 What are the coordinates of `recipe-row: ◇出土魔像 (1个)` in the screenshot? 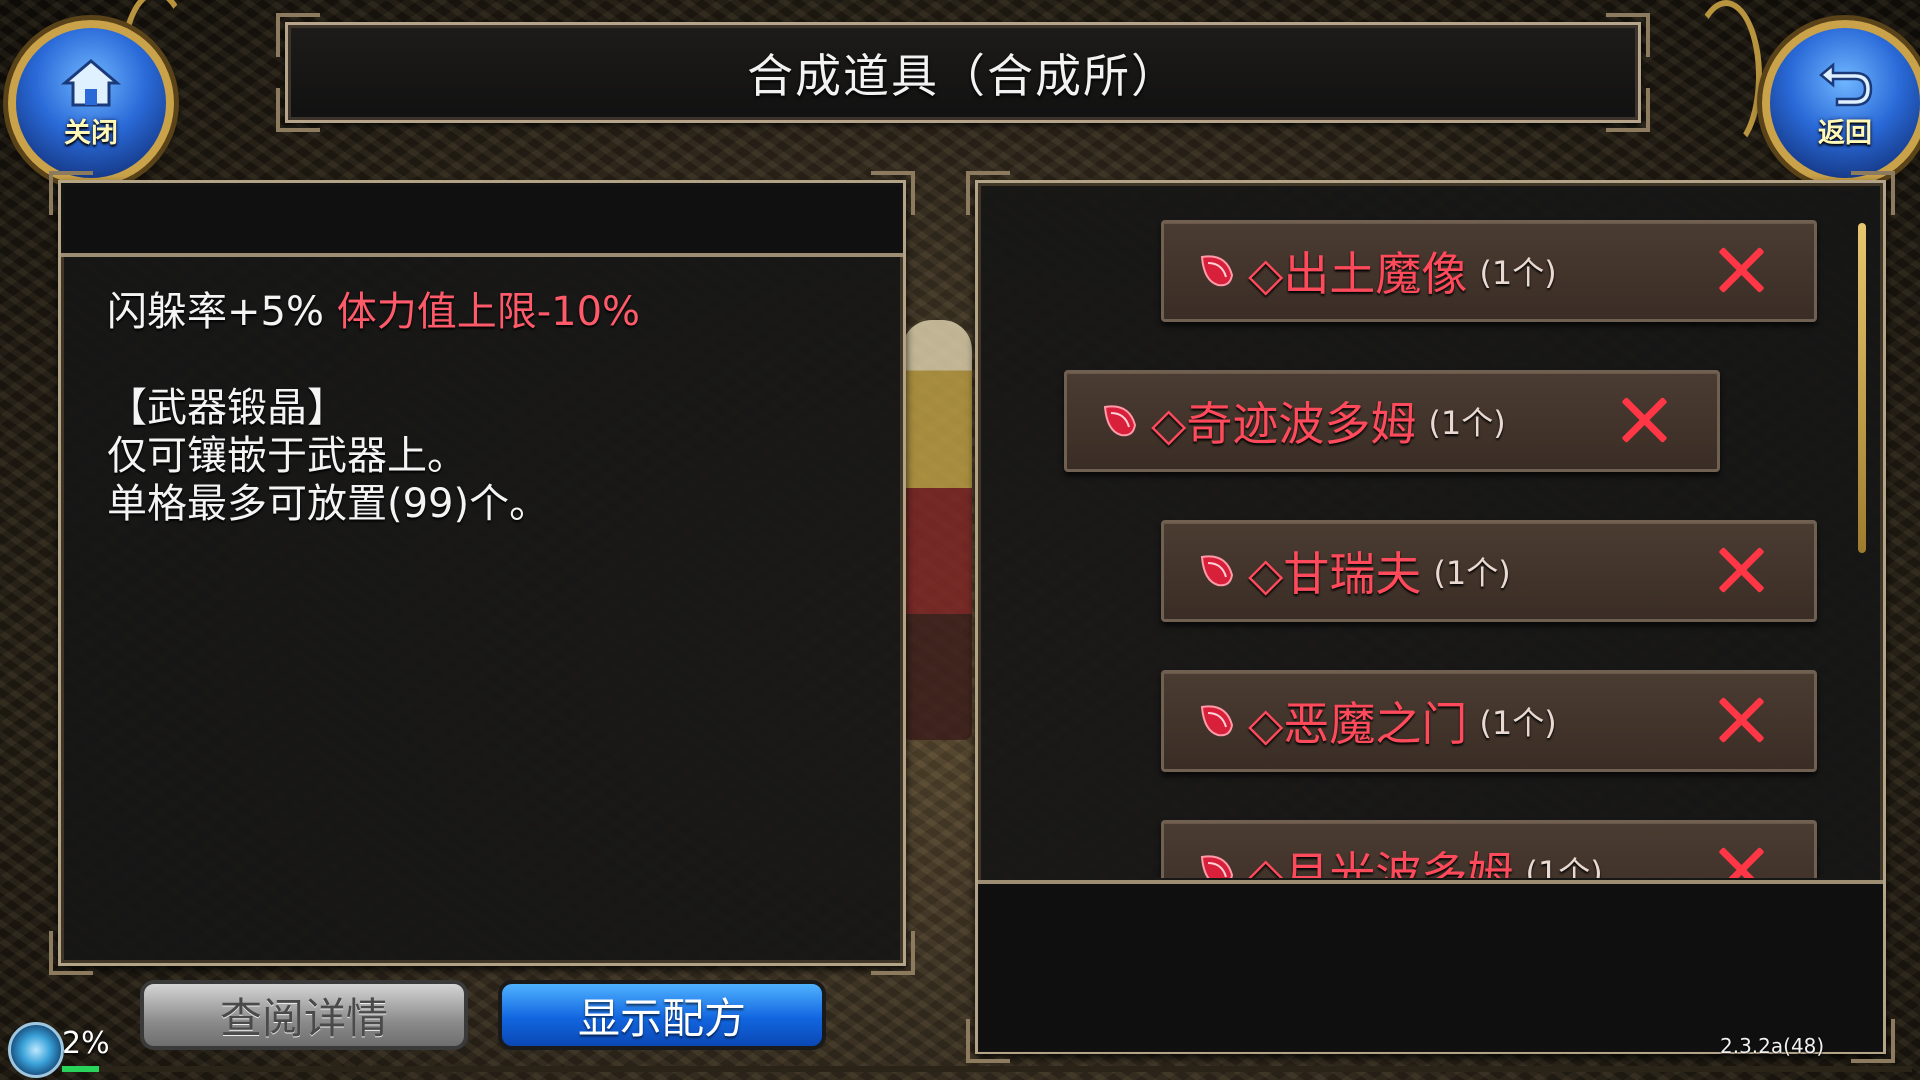 It's located at (1489, 271).